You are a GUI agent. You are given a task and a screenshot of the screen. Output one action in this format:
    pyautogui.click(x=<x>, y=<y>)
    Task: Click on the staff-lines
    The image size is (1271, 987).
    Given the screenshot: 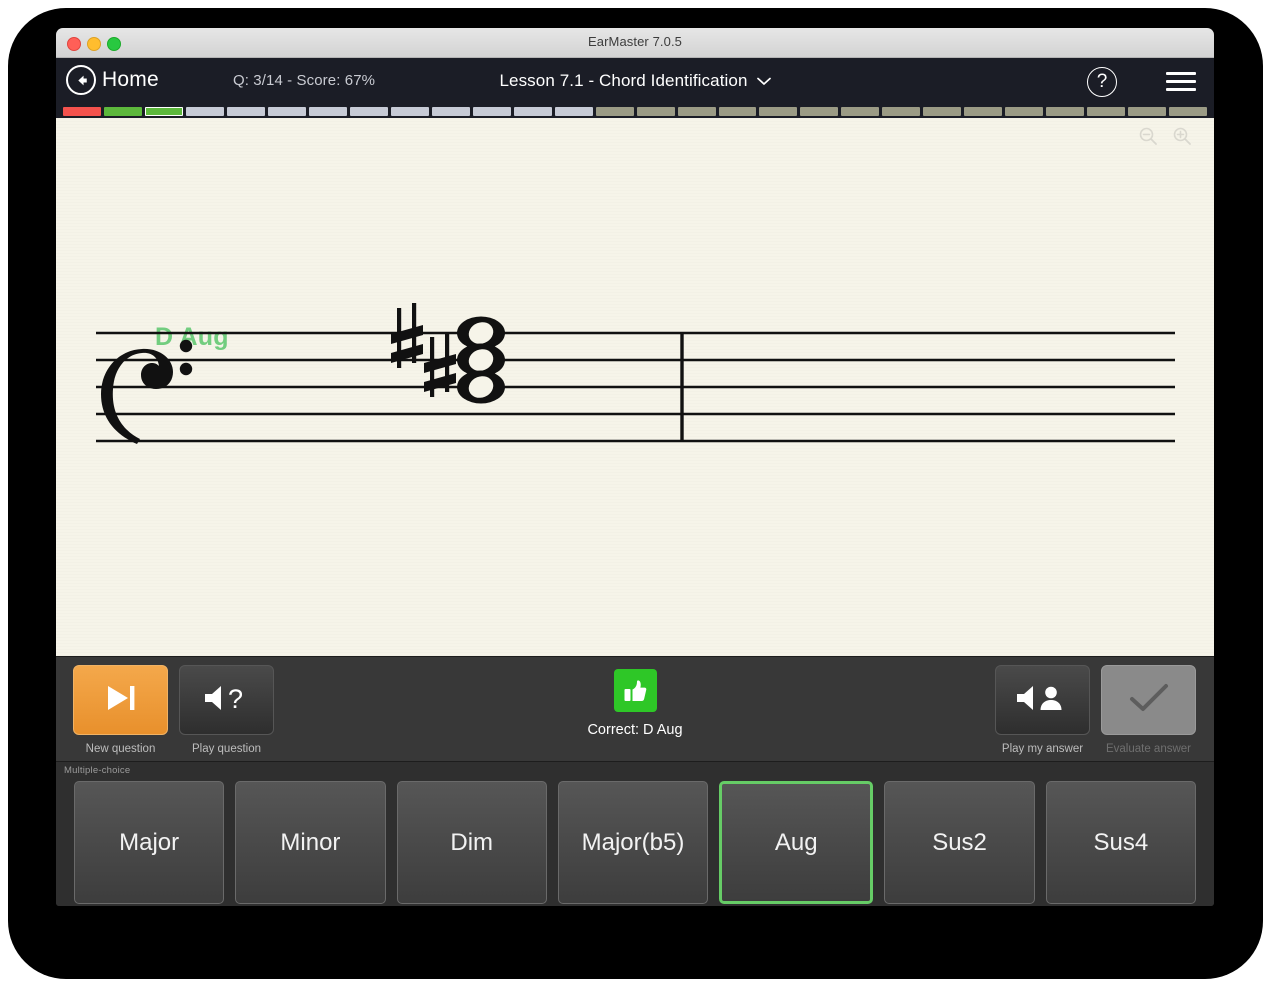 What is the action you would take?
    pyautogui.click(x=635, y=387)
    